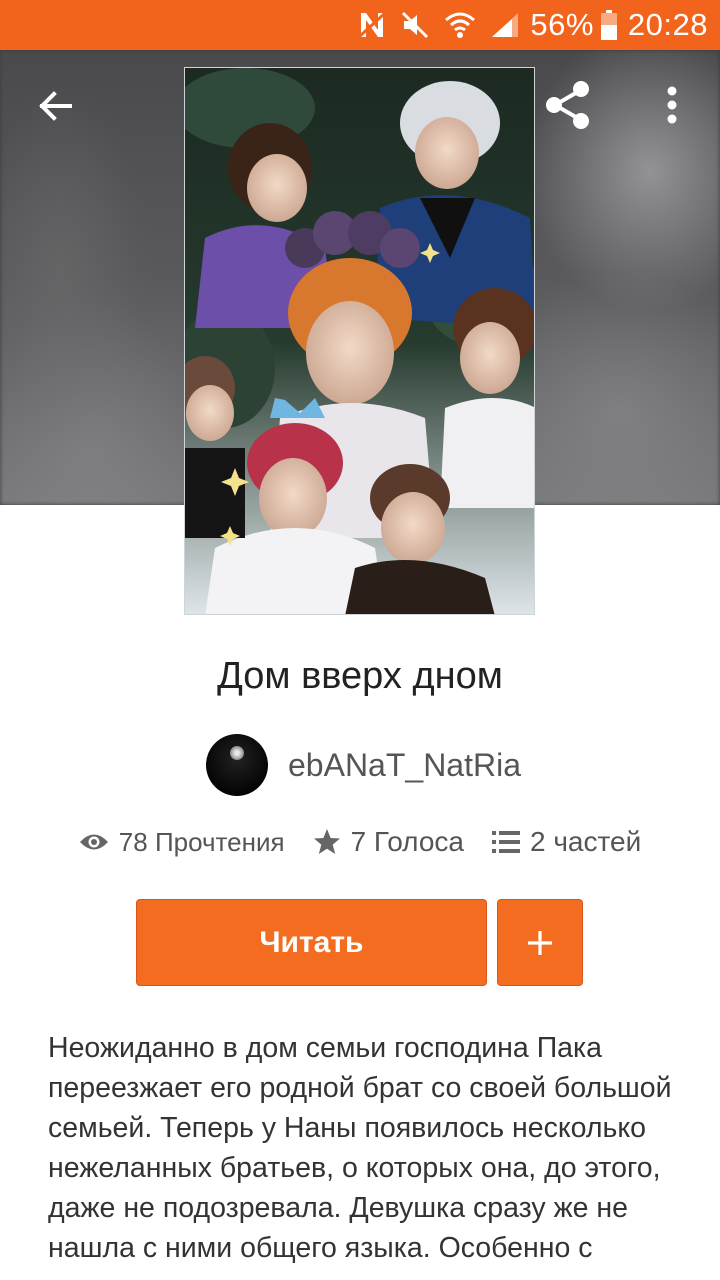 The height and width of the screenshot is (1280, 720). I want to click on read-button: Читать, so click(311, 942).